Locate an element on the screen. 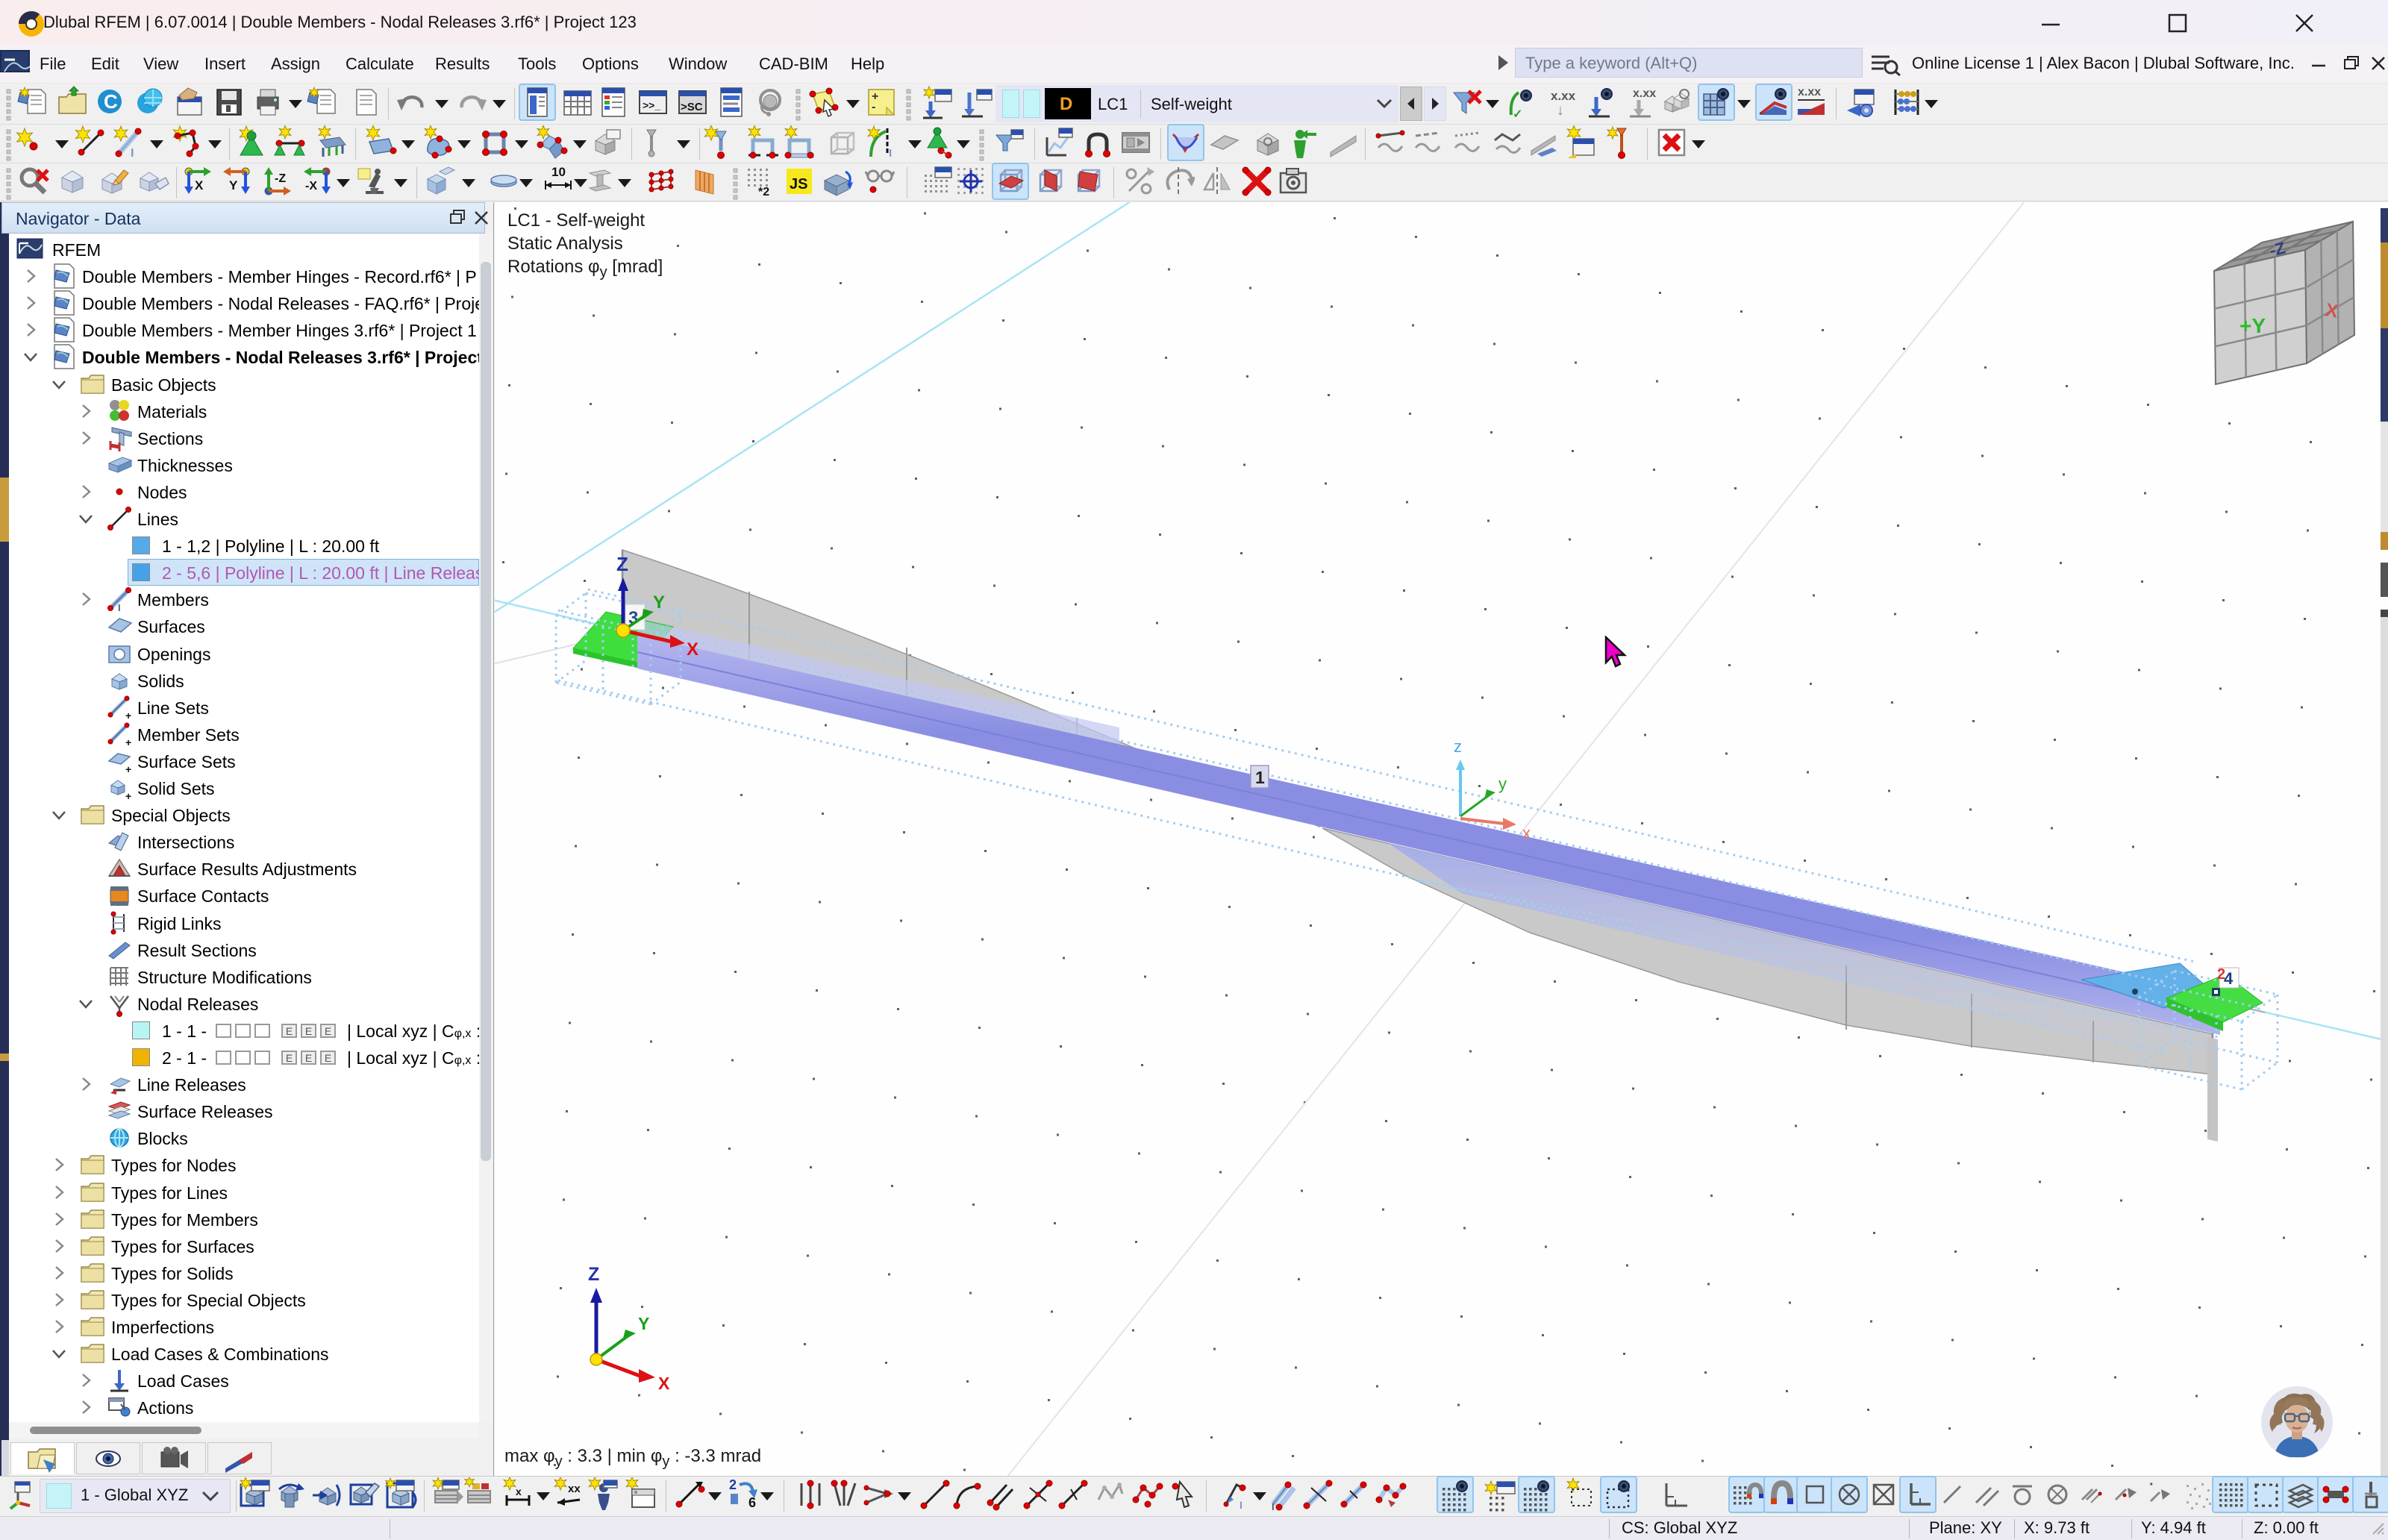 The width and height of the screenshot is (2388, 1540). svg-text: >SC is located at coordinates (692, 107).